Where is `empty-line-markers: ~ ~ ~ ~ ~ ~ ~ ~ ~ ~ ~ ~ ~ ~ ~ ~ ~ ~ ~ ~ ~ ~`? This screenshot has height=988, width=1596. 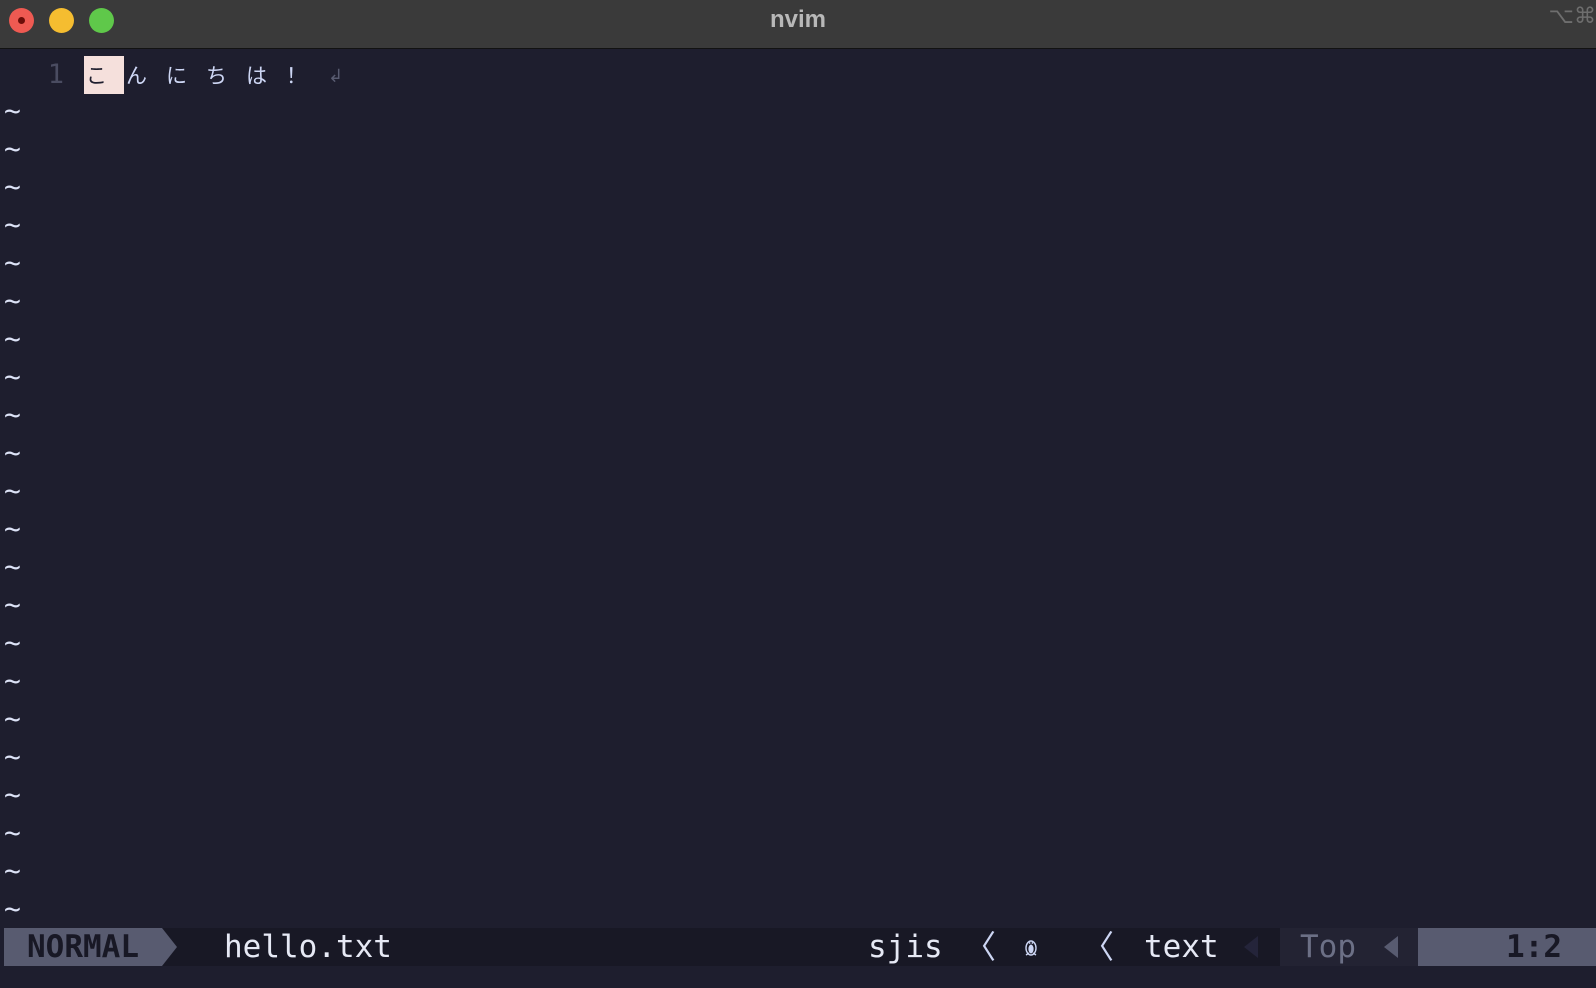
empty-line-markers: ~ ~ ~ ~ ~ ~ ~ ~ ~ ~ ~ ~ ~ ~ ~ ~ ~ ~ ~ ~ ~ ~ is located at coordinates (16, 512).